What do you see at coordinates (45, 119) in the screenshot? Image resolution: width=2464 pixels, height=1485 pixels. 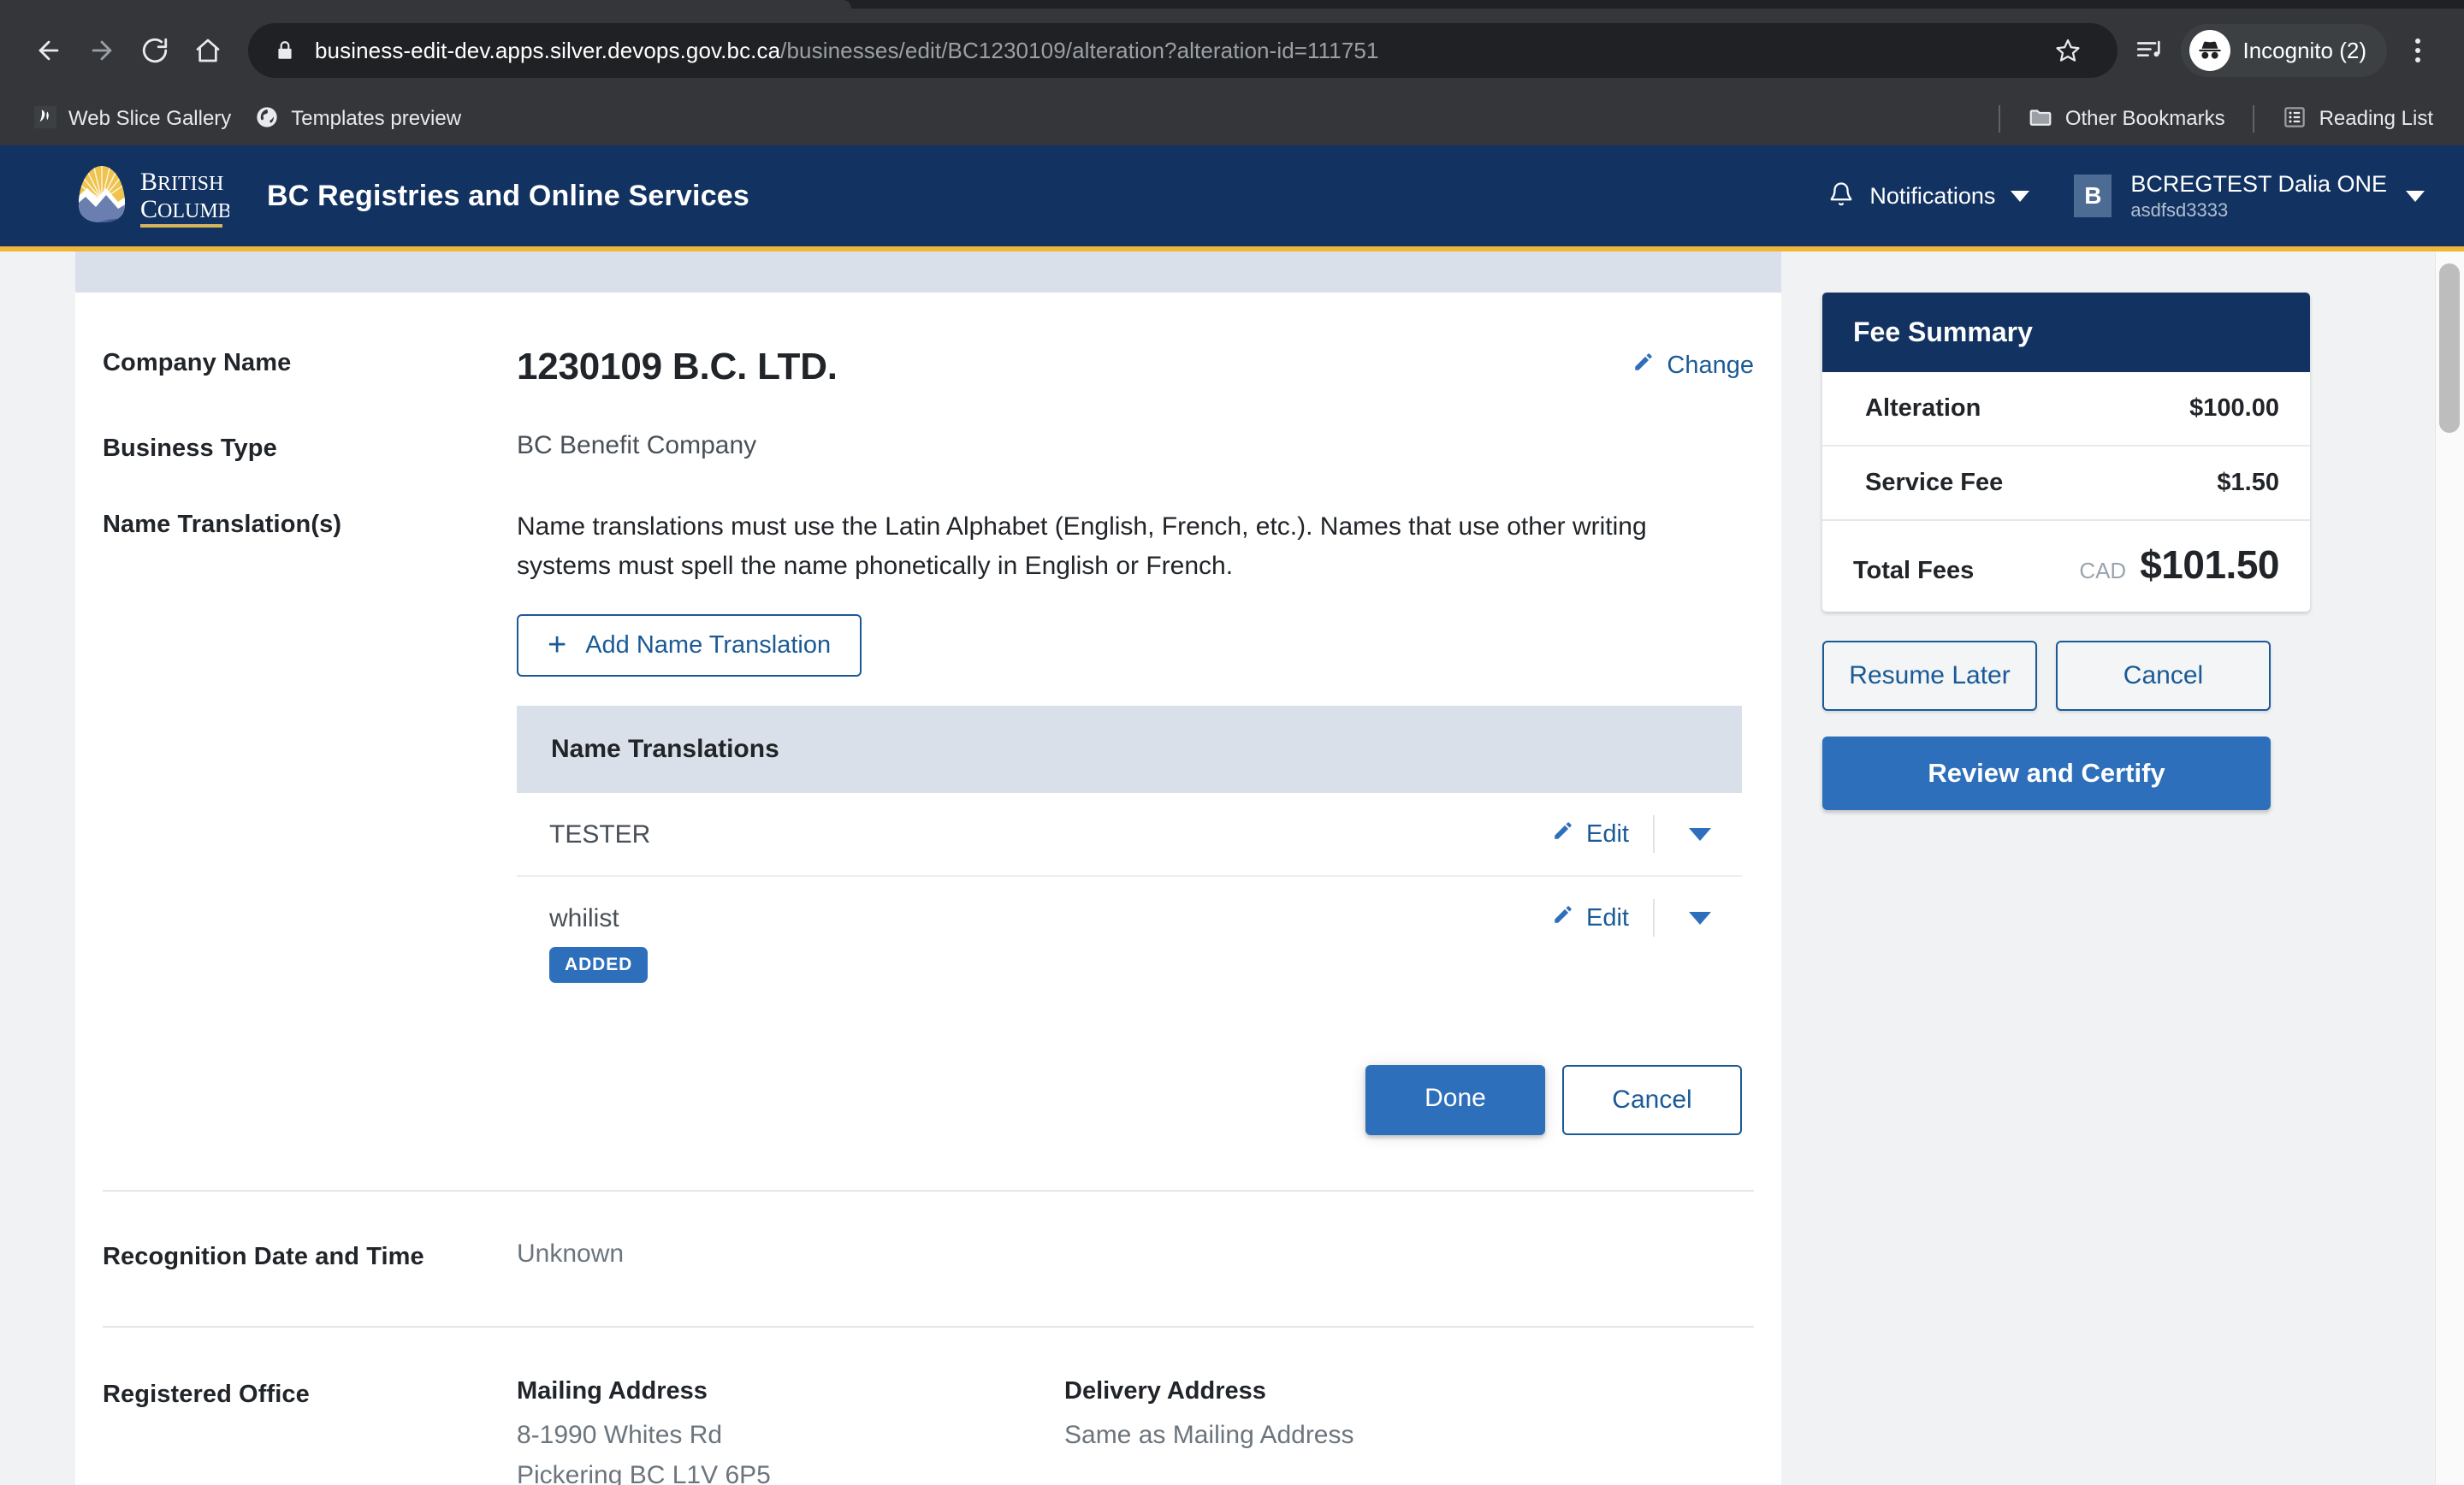 I see `web-slice-icon` at bounding box center [45, 119].